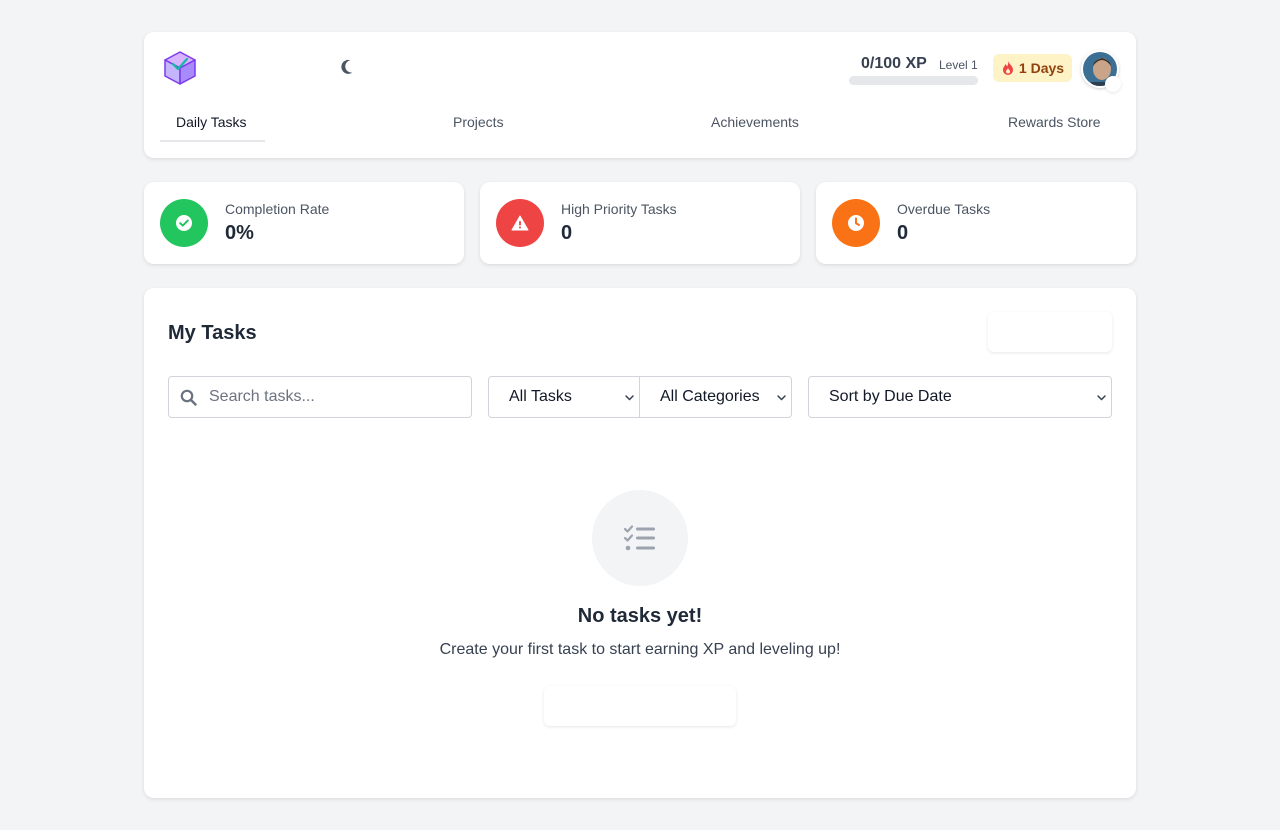 Image resolution: width=1280 pixels, height=830 pixels. I want to click on xp-label: 0/100 XP, so click(894, 63).